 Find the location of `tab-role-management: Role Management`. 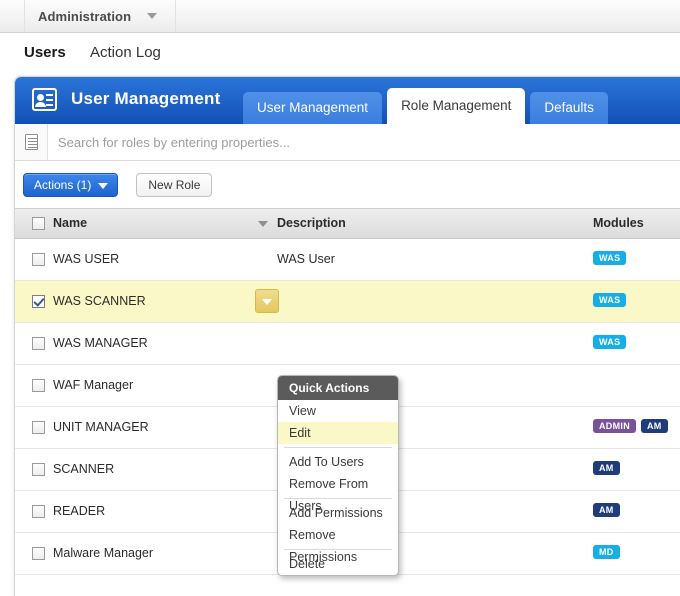

tab-role-management: Role Management is located at coordinates (456, 106).